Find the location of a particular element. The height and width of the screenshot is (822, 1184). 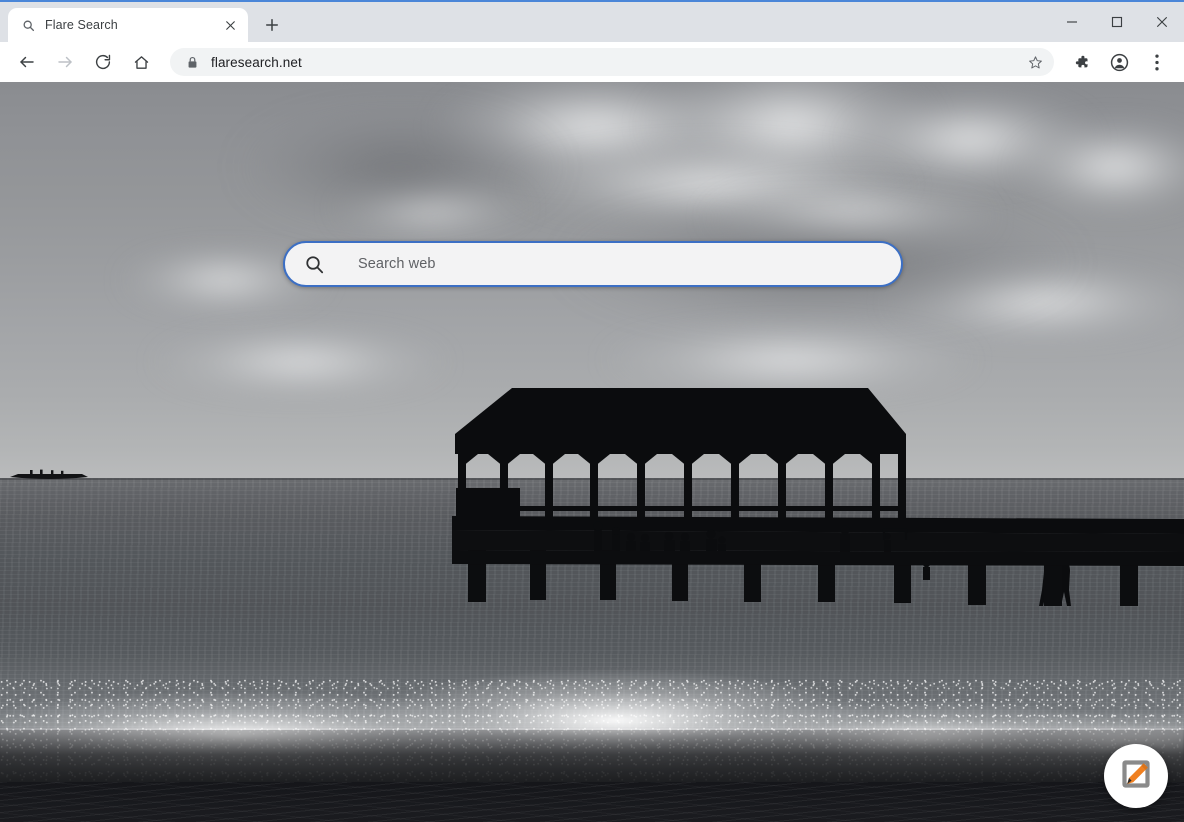

reload-button is located at coordinates (103, 62).